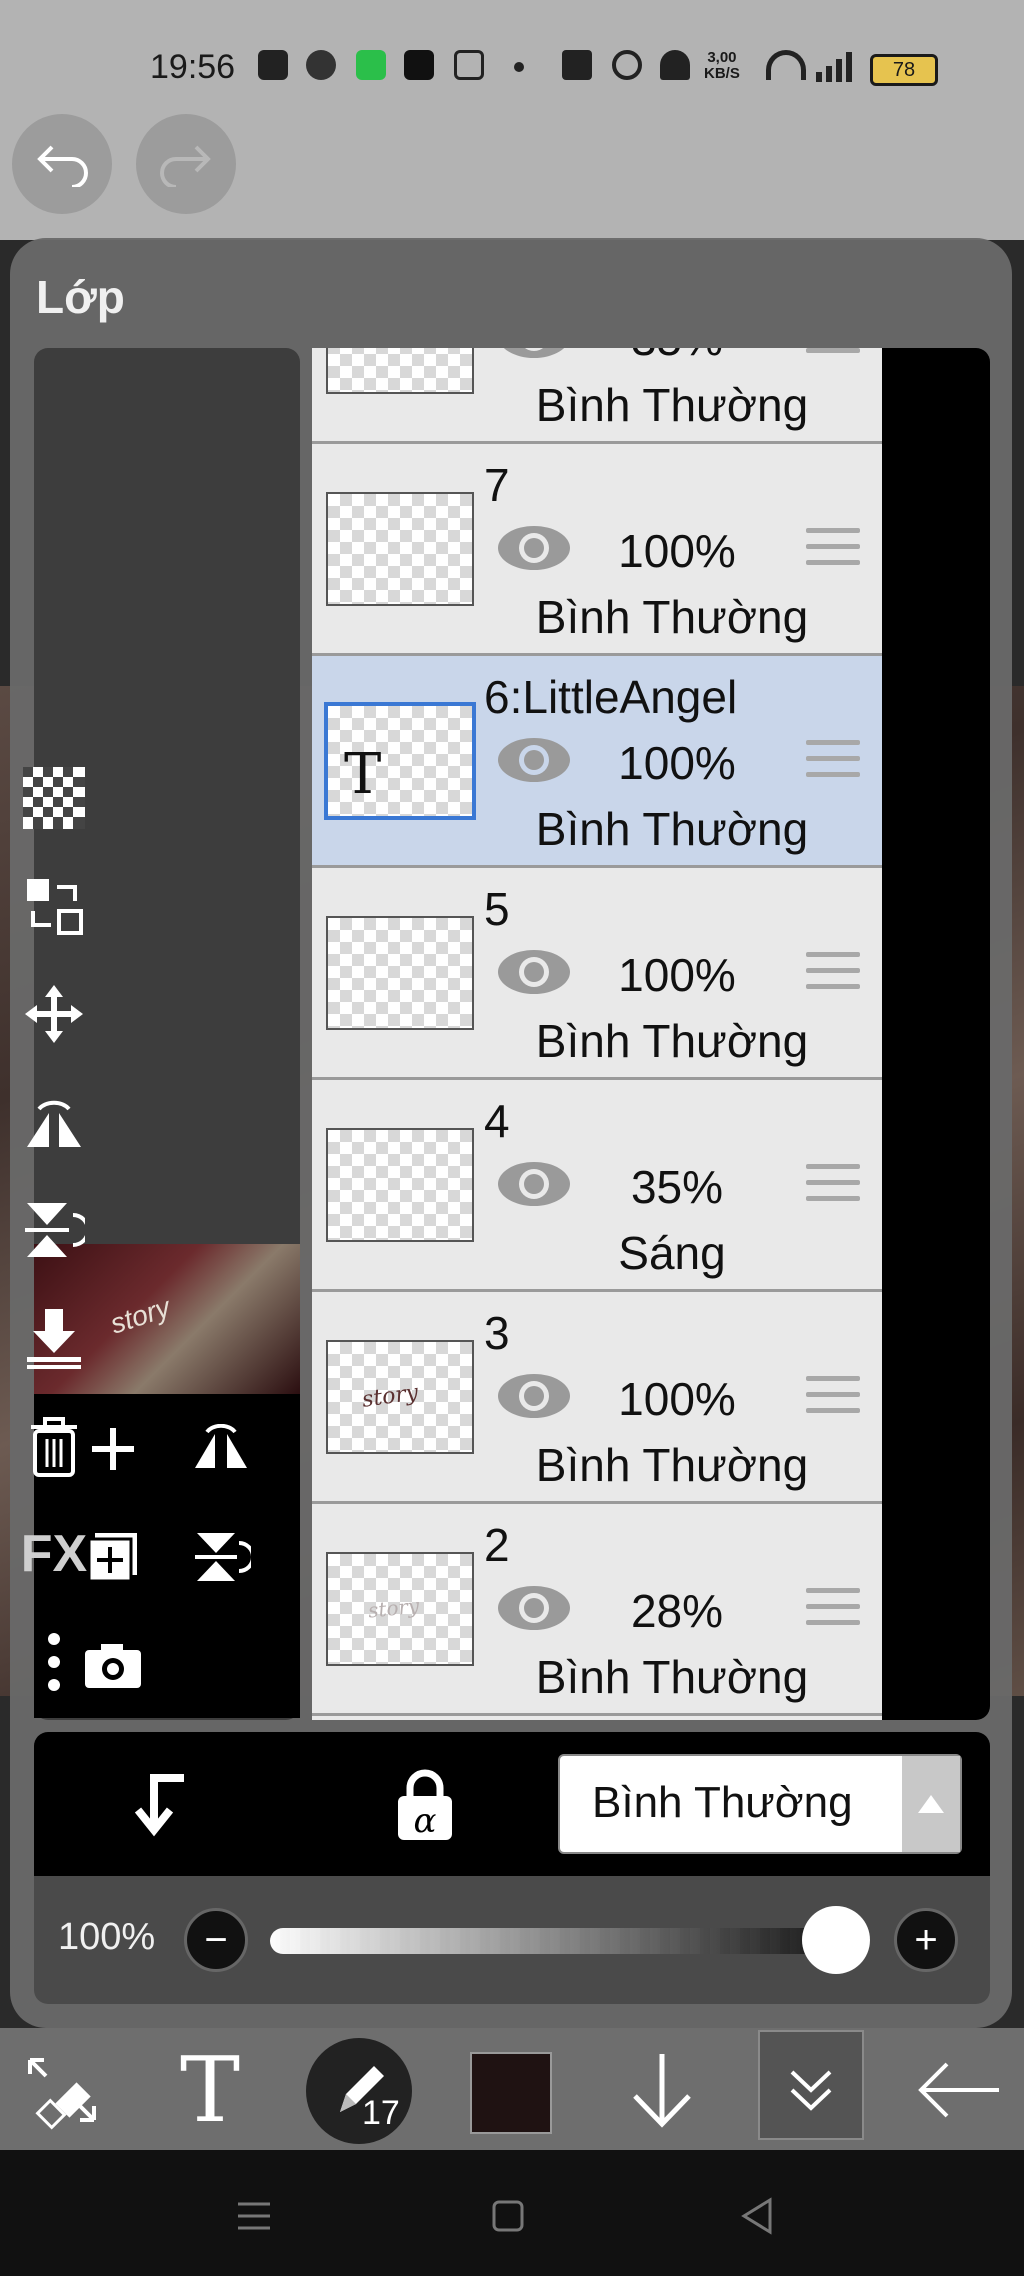 The width and height of the screenshot is (1024, 2276). Describe the element at coordinates (836, 67) in the screenshot. I see `signal-icon` at that location.